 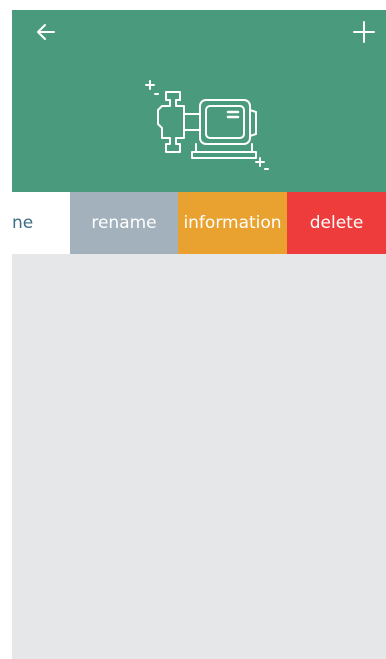 I want to click on item-name-label: ne, so click(x=23, y=223).